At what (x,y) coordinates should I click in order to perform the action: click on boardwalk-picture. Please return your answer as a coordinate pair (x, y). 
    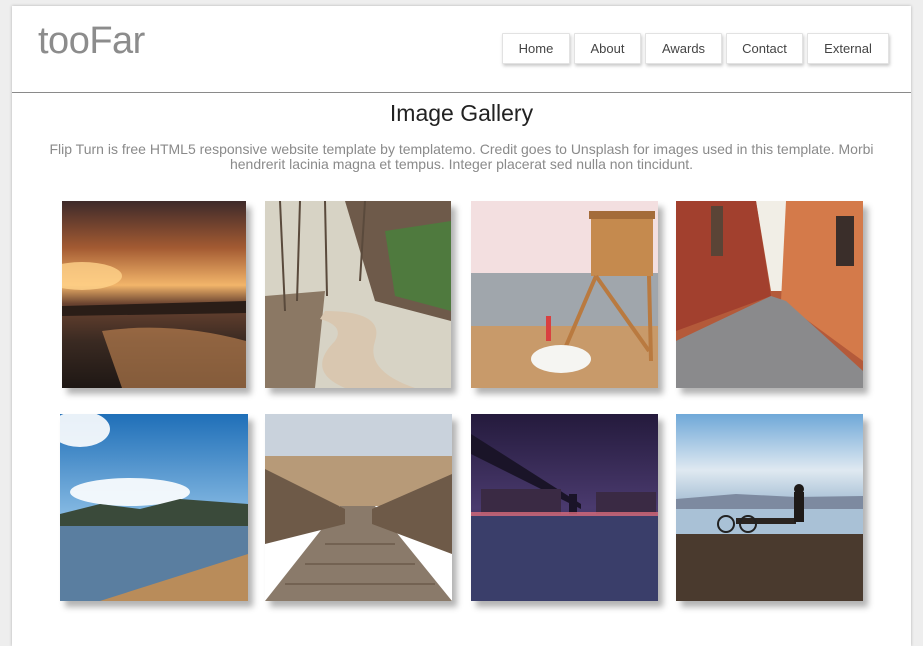
    Looking at the image, I should click on (358, 507).